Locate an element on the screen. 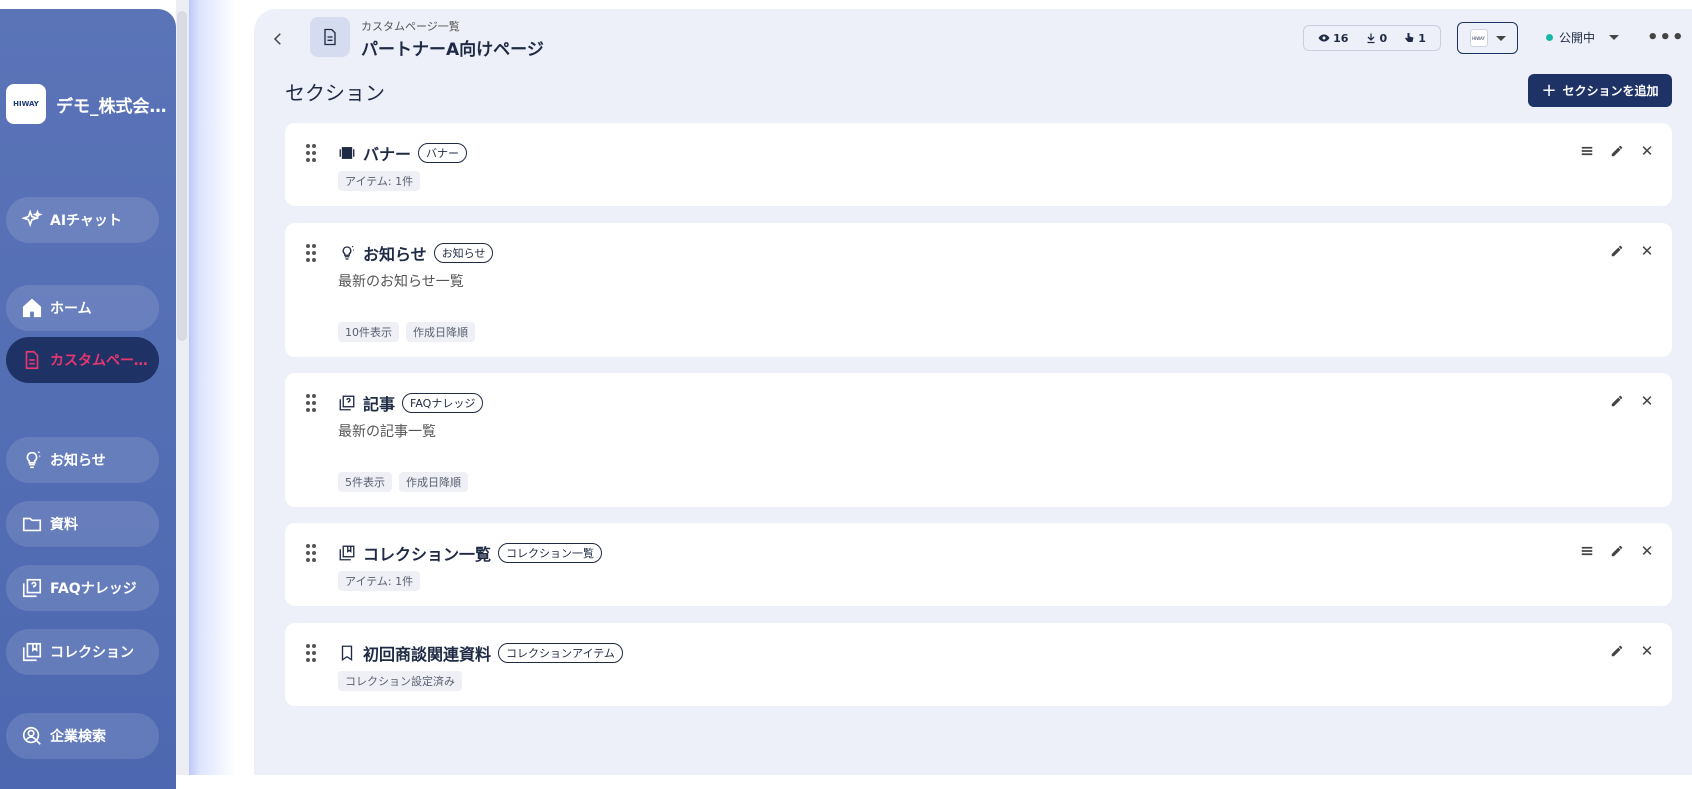  folder-icon is located at coordinates (32, 524).